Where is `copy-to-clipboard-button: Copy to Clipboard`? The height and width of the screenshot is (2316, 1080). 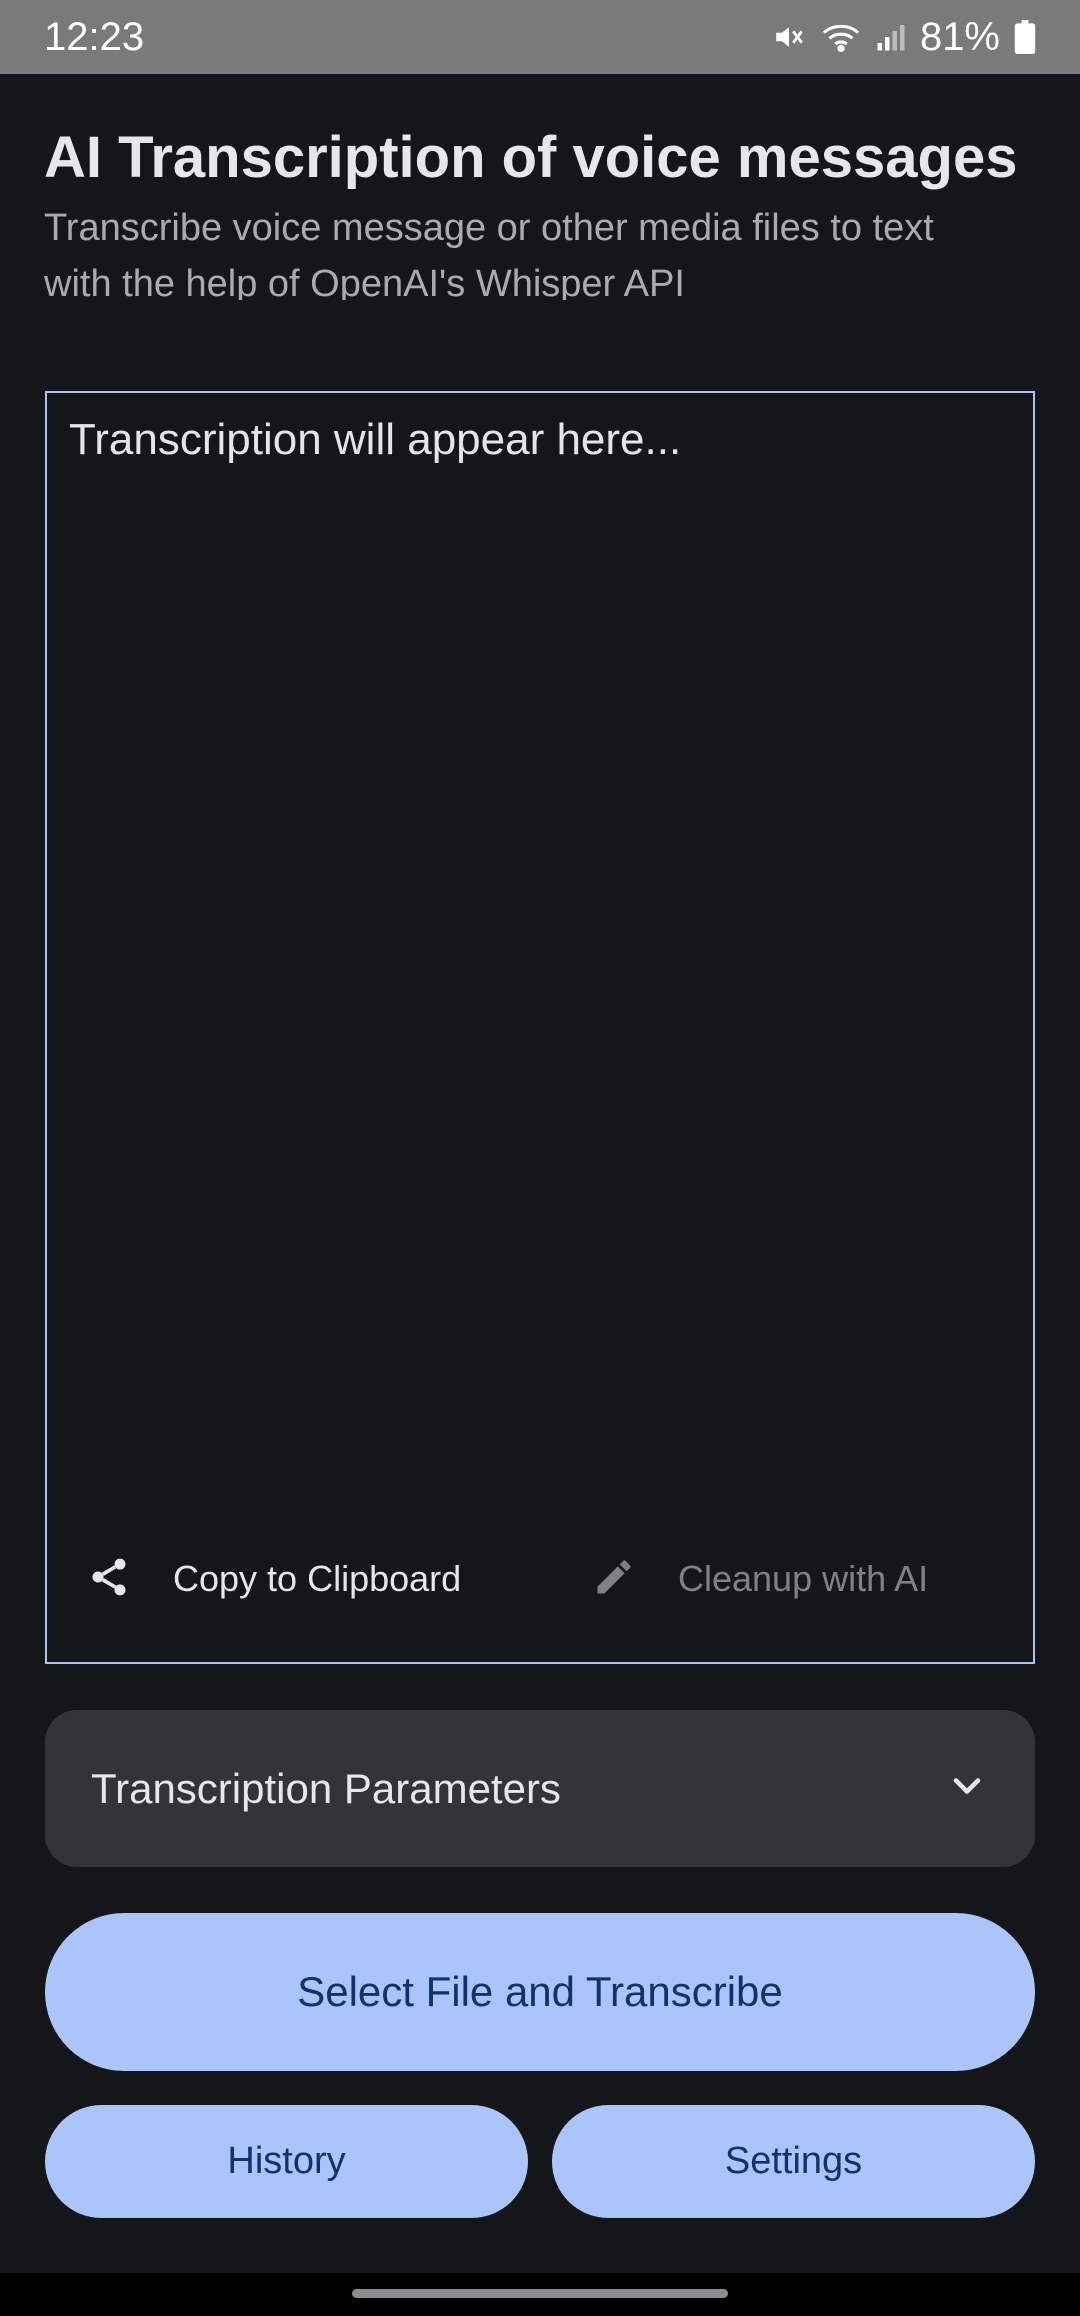
copy-to-clipboard-button: Copy to Clipboard is located at coordinates (274, 1579).